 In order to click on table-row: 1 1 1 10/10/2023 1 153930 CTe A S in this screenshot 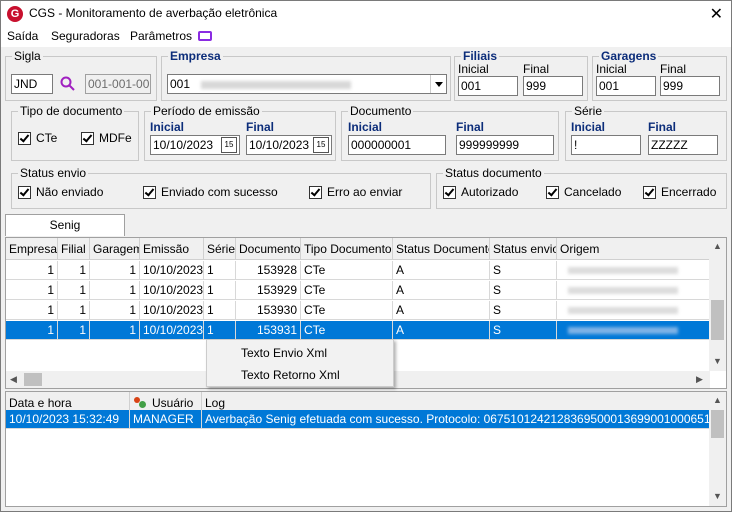, I will do `click(358, 310)`.